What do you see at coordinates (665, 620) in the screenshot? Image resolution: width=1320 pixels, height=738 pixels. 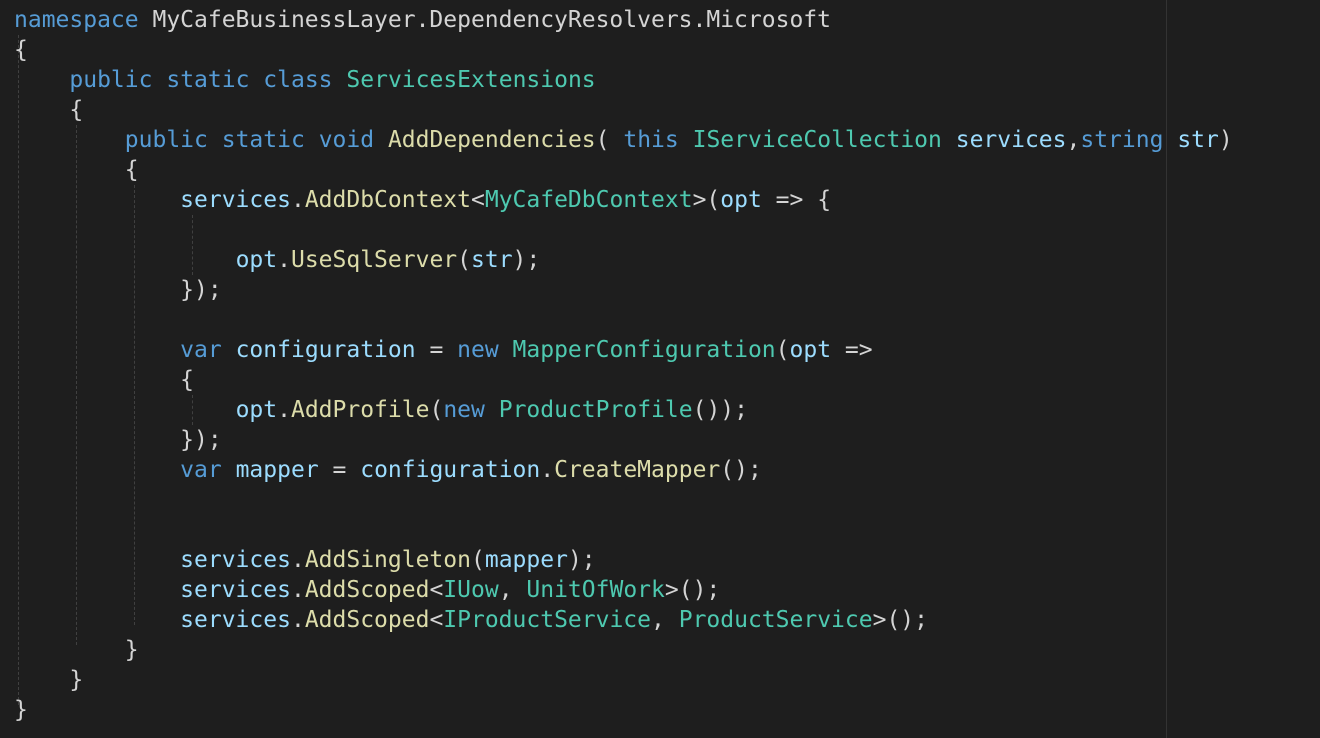 I see `punctuation-token: ,` at bounding box center [665, 620].